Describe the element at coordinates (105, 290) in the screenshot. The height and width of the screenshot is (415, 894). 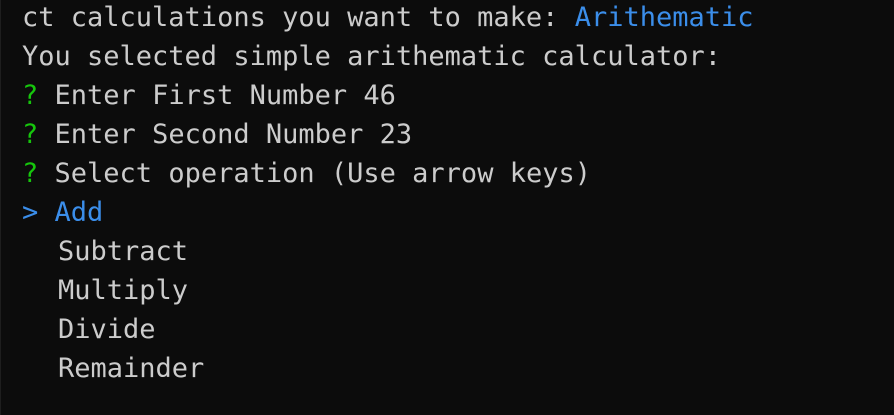
I see `menu-option-multiply: Multiply` at that location.